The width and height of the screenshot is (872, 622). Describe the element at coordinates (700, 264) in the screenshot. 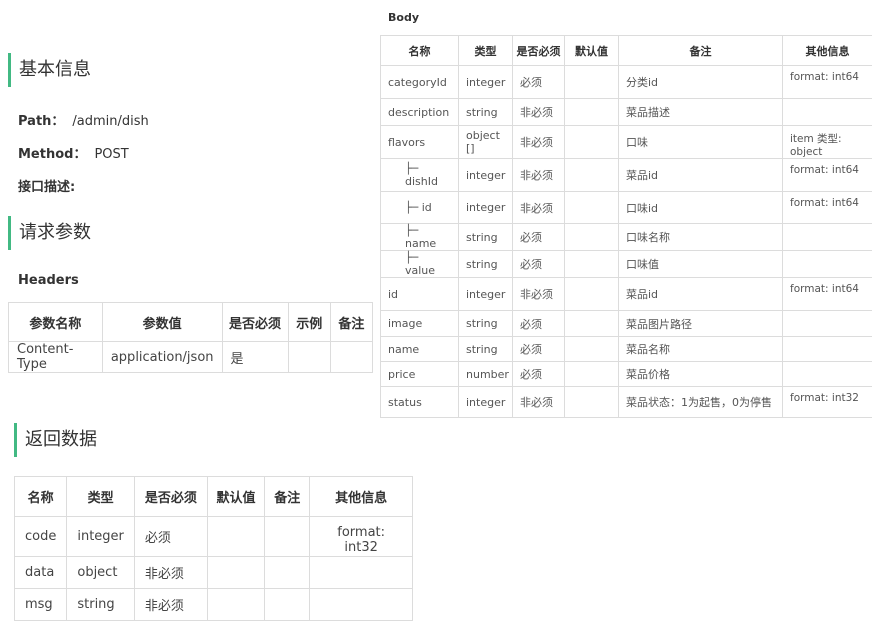

I see `field-note: 口味值` at that location.